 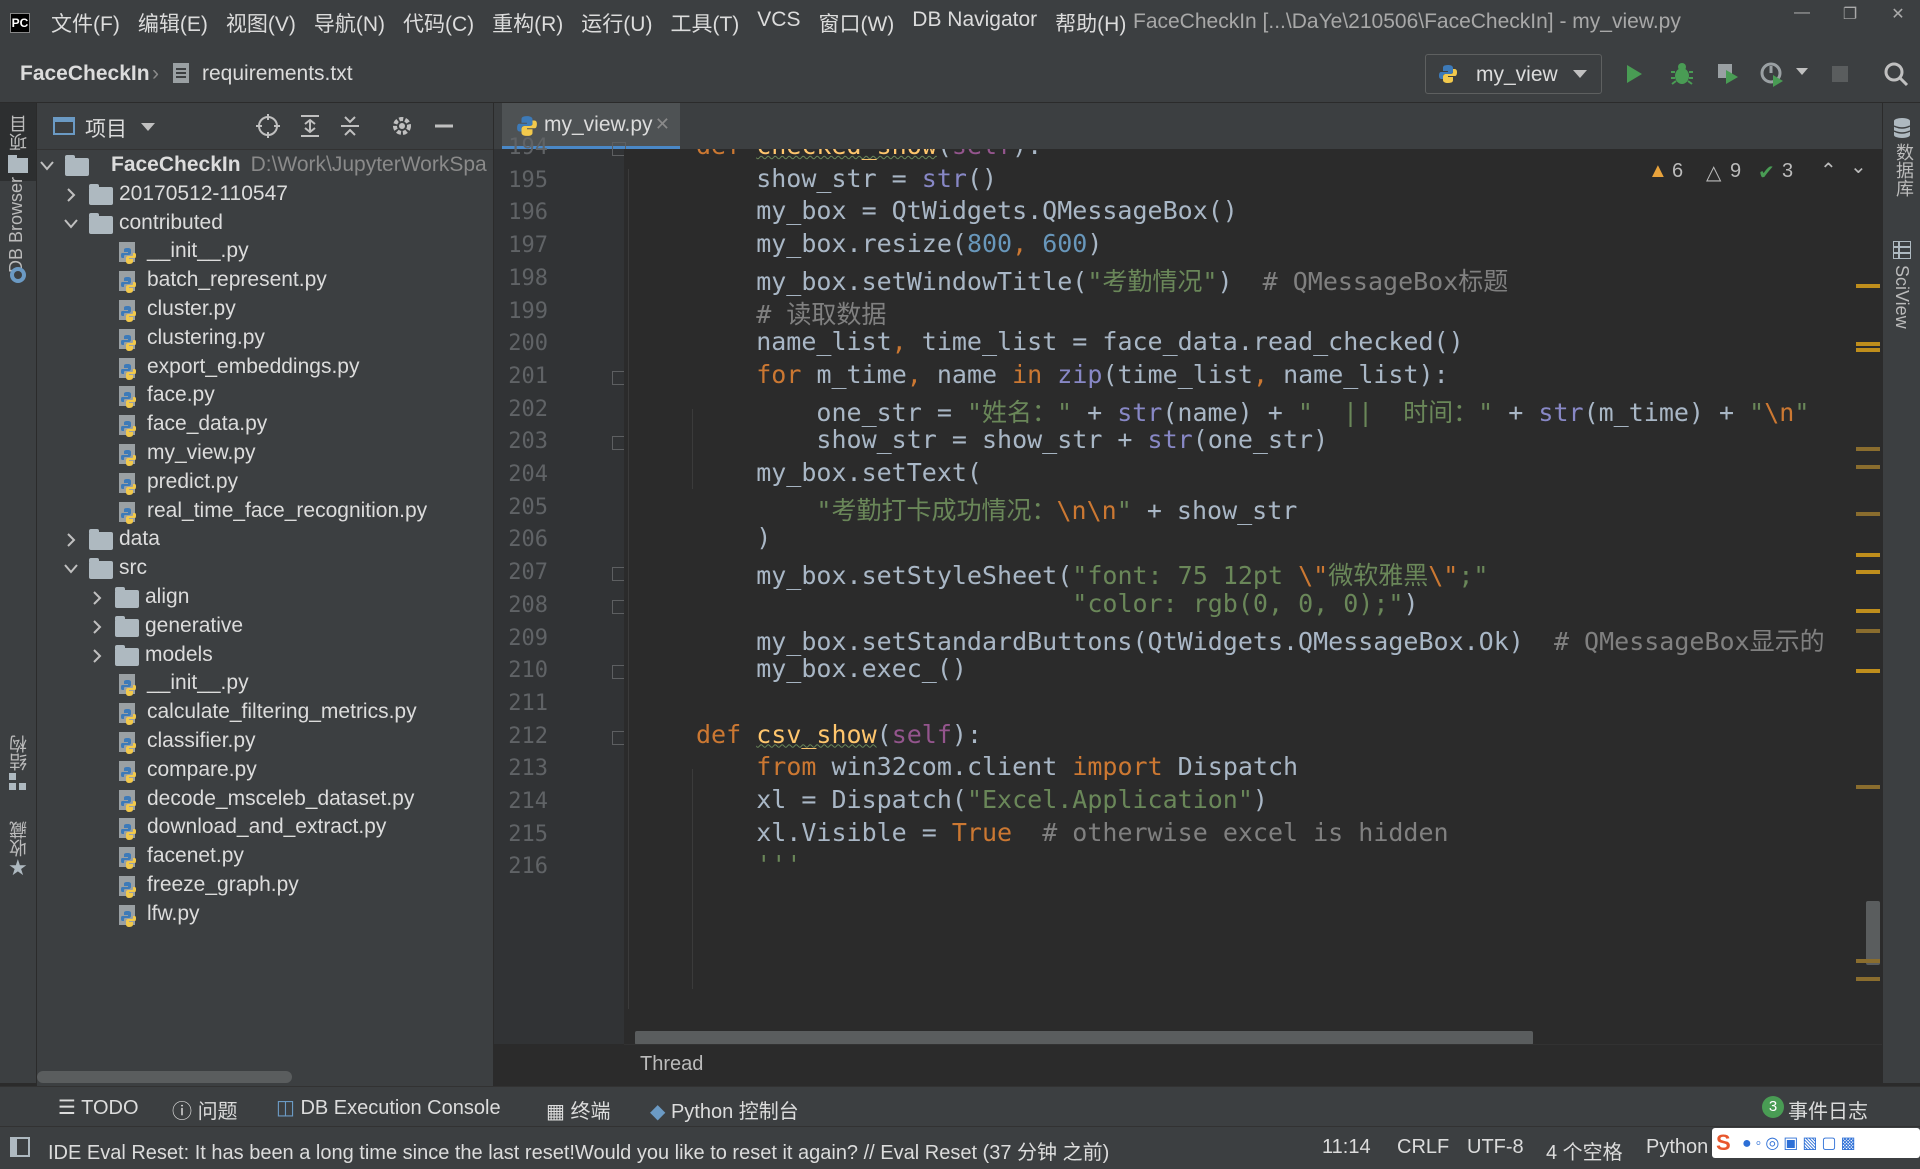 I want to click on menu-item: 工具(T), so click(x=704, y=23).